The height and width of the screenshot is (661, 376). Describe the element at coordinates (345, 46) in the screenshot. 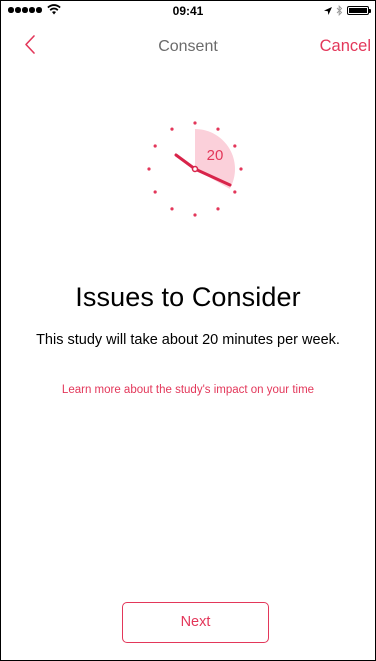

I see `cancel-button: Cancel` at that location.